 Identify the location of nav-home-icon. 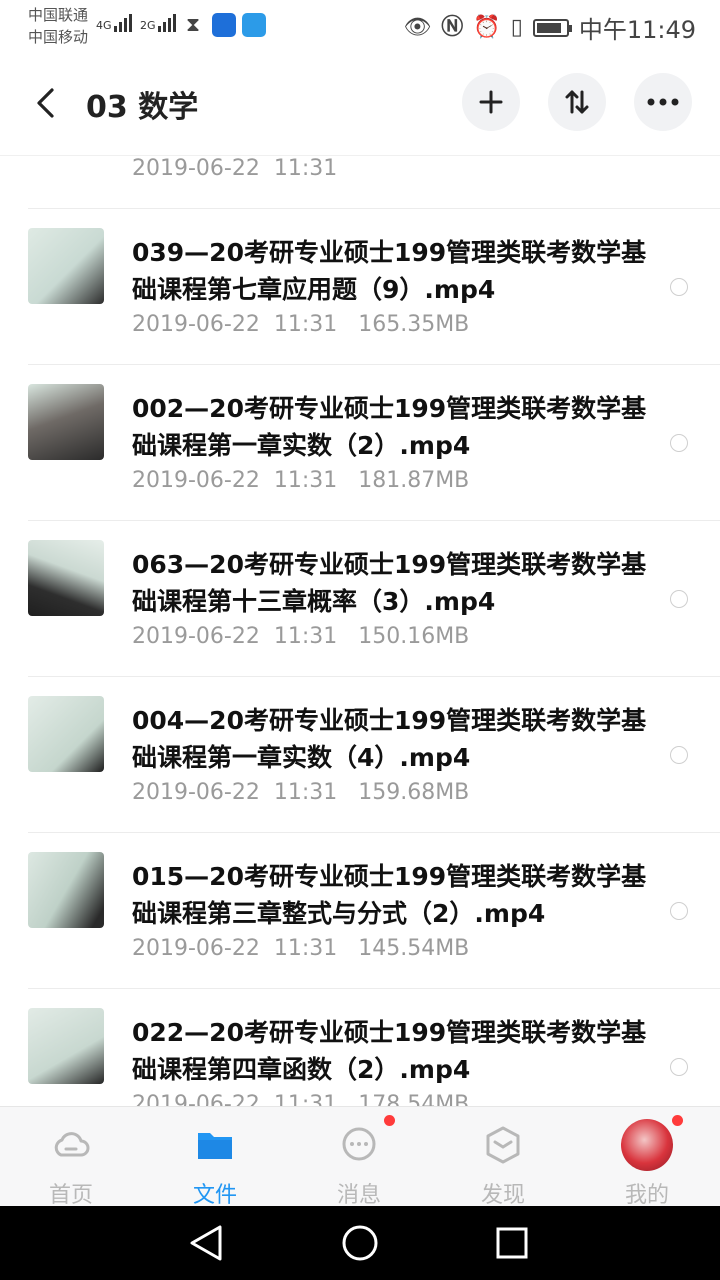
(360, 1243).